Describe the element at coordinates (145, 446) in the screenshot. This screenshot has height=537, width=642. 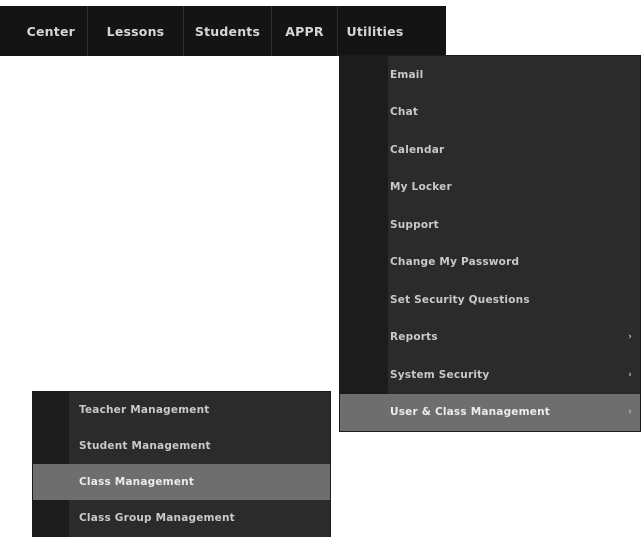
I see `menu-item-label: Student Management` at that location.